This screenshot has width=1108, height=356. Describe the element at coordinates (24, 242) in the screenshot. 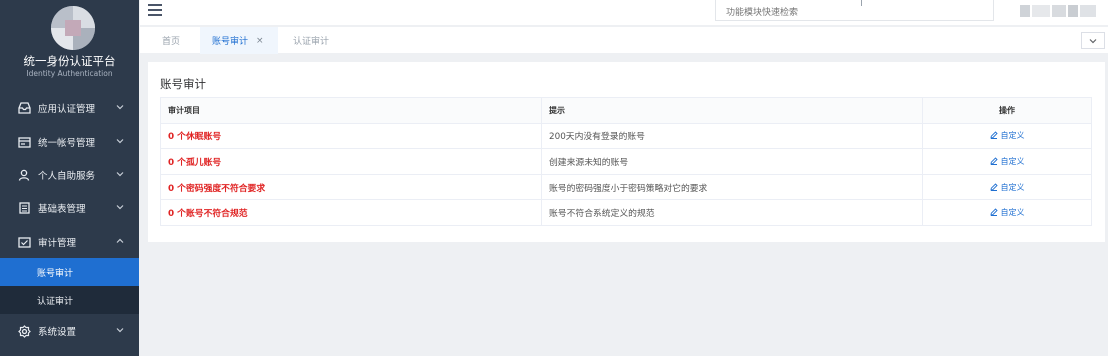

I see `audit-icon` at that location.